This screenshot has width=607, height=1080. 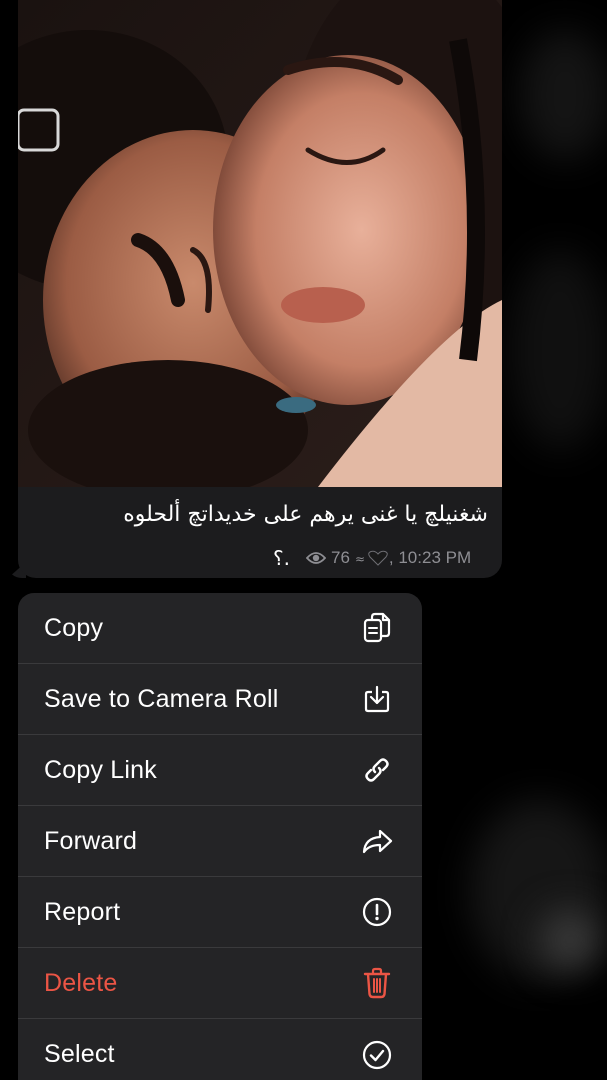 What do you see at coordinates (377, 699) in the screenshot?
I see `download-icon` at bounding box center [377, 699].